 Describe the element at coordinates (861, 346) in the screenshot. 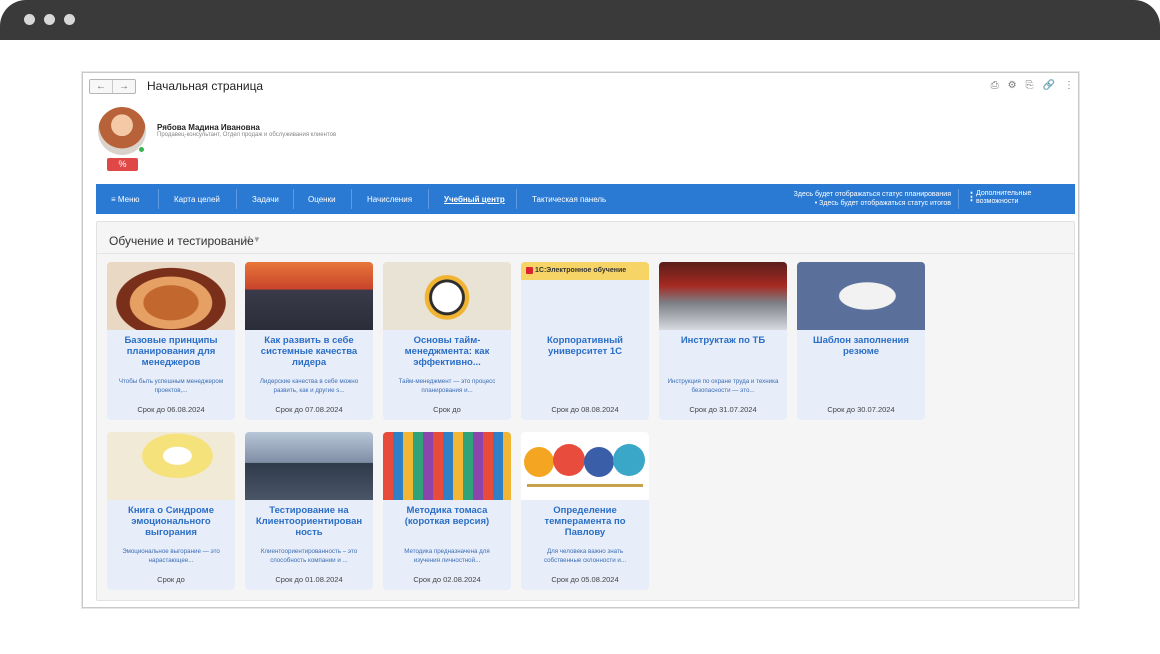

I see `course-title: Шаблон заполнения резюме` at that location.